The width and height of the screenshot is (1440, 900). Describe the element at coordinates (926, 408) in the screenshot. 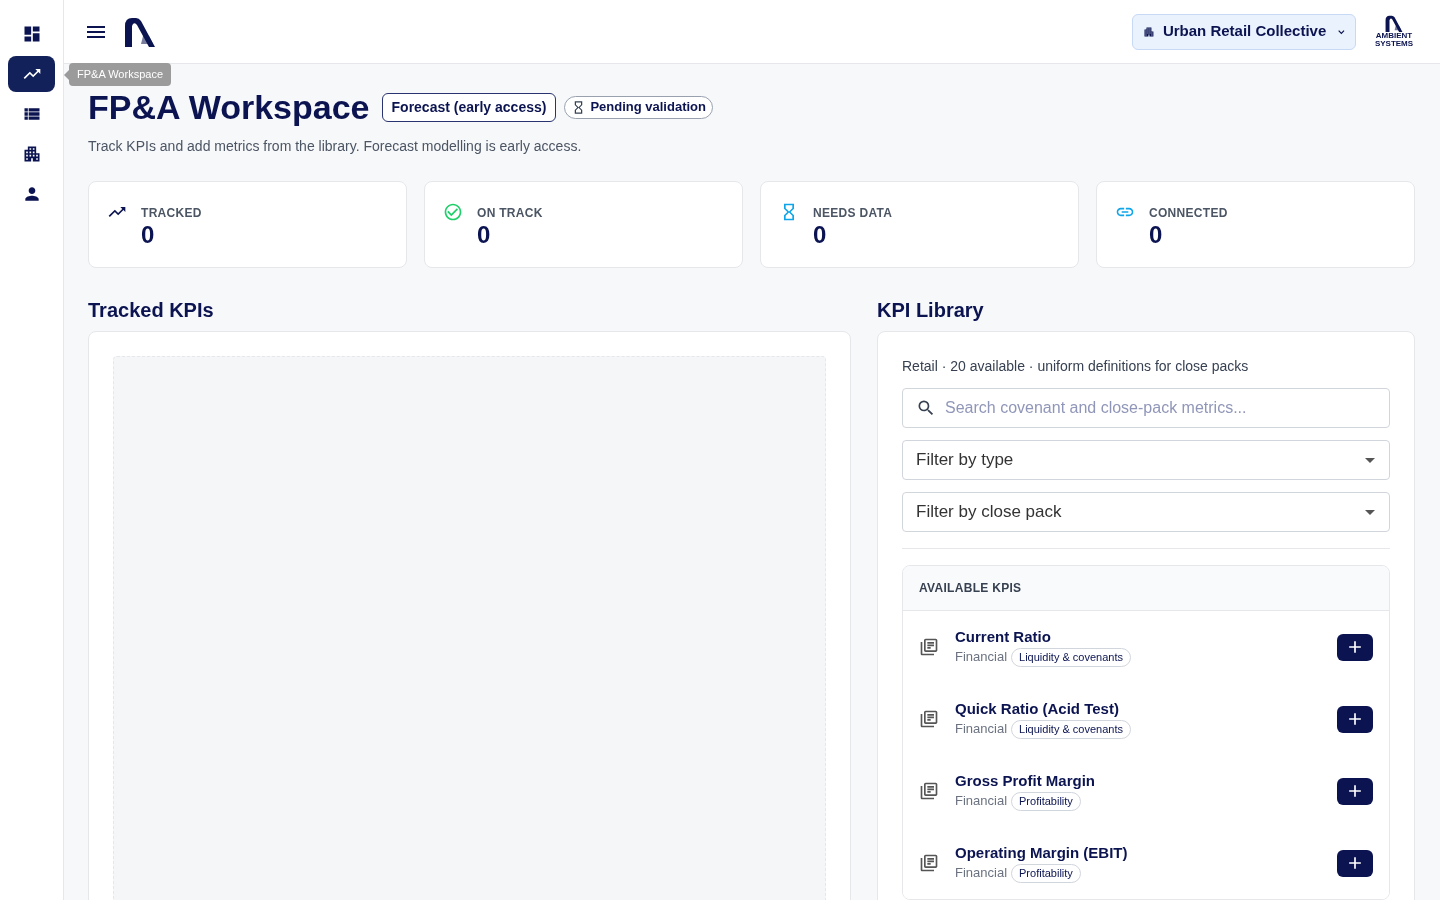

I see `search-icon` at that location.